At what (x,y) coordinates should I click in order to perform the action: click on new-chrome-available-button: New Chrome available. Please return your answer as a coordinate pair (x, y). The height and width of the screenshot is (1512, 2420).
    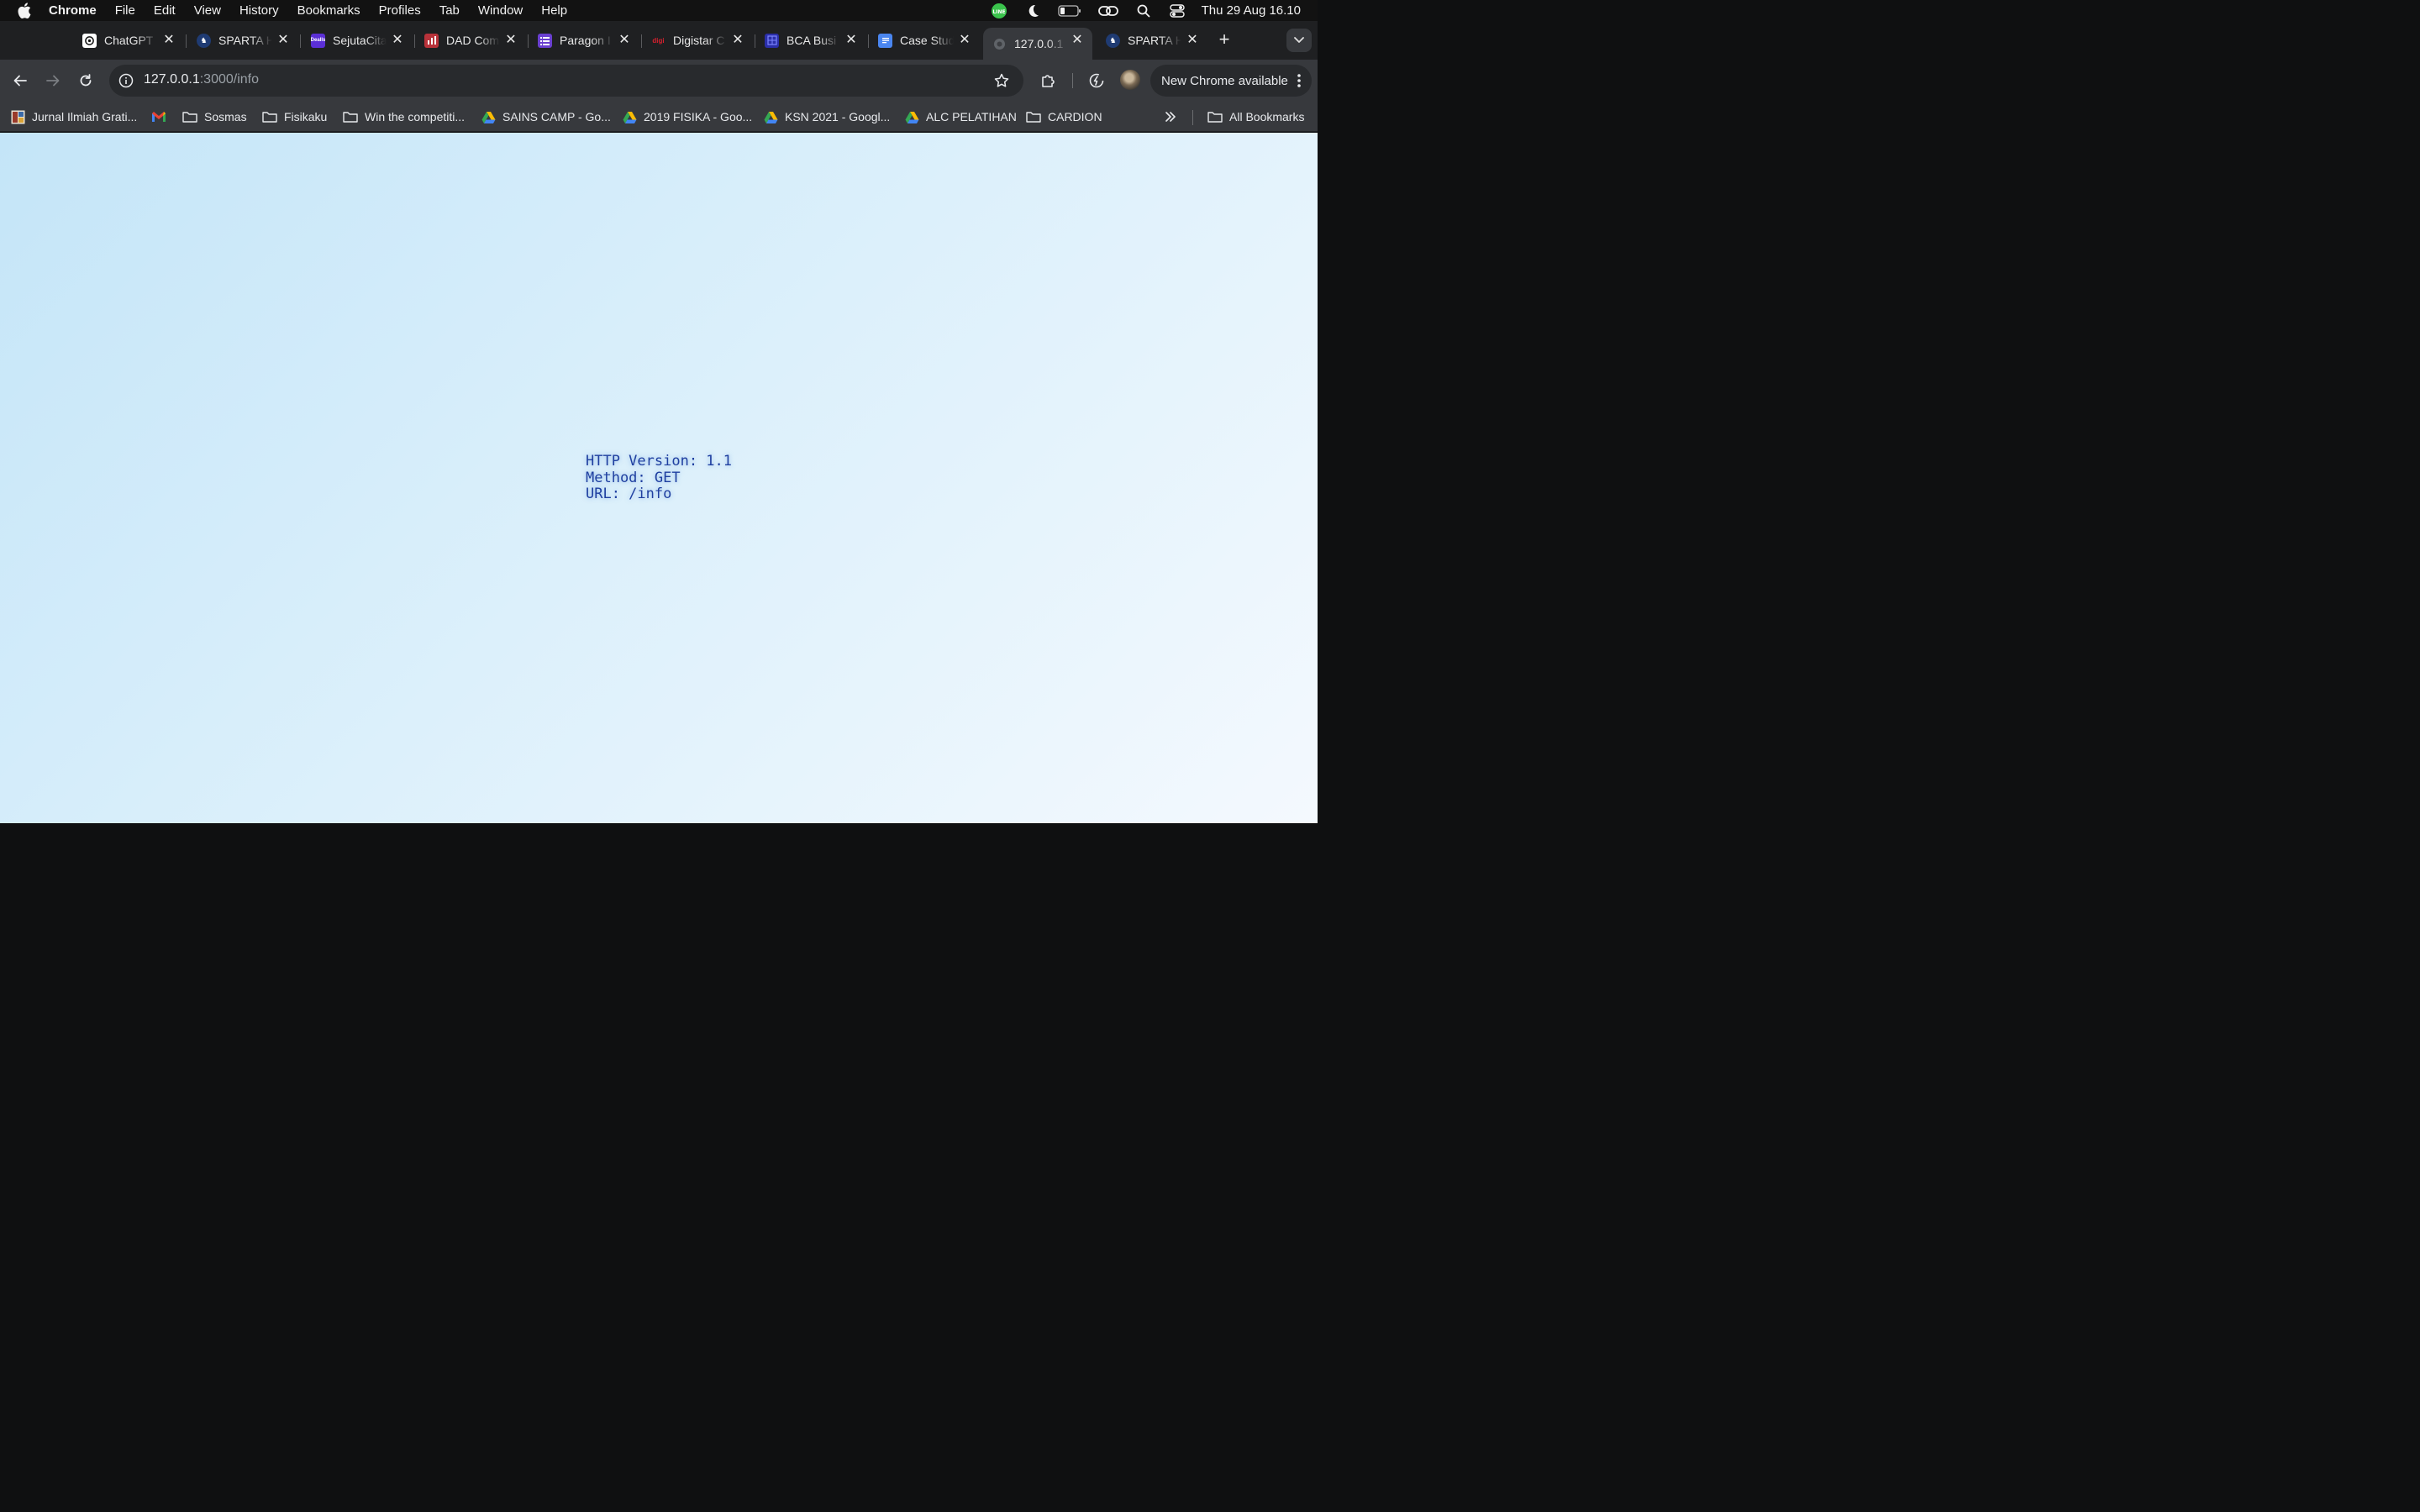
    Looking at the image, I should click on (1231, 81).